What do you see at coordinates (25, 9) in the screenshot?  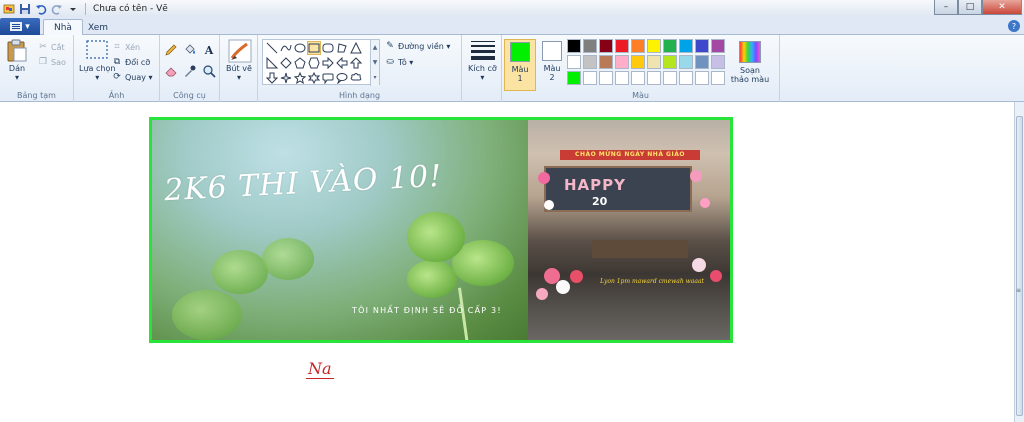 I see `save-icon` at bounding box center [25, 9].